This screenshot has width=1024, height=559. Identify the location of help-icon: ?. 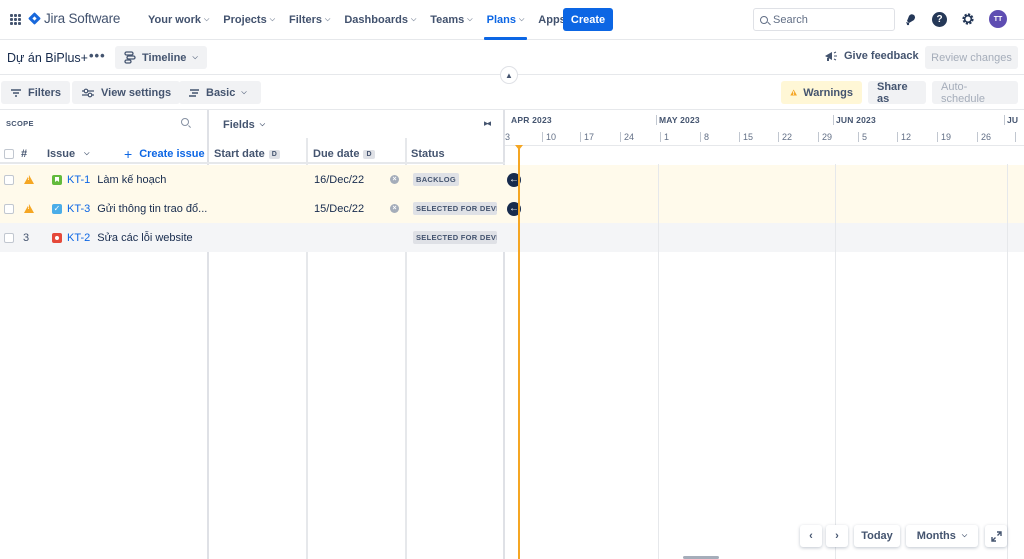
(939, 19).